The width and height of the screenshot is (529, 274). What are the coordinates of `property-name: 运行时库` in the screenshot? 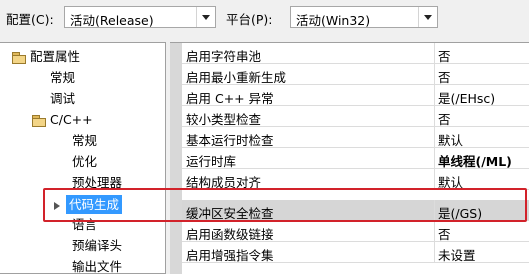 It's located at (211, 161).